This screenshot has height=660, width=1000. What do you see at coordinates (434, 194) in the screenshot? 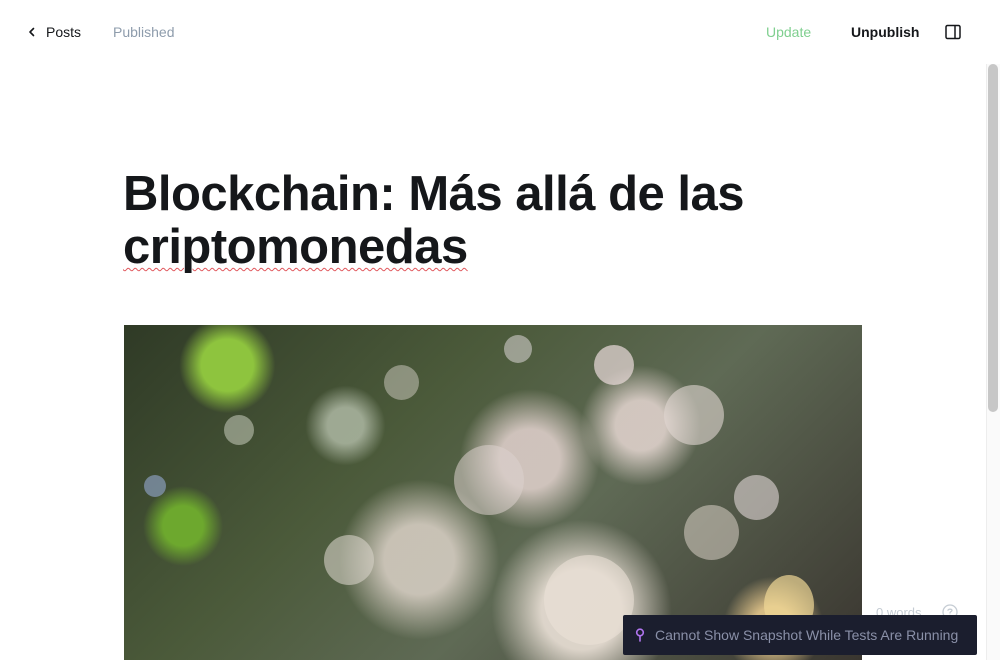
I see `title-line-1: Blockchain: Más allá de las` at bounding box center [434, 194].